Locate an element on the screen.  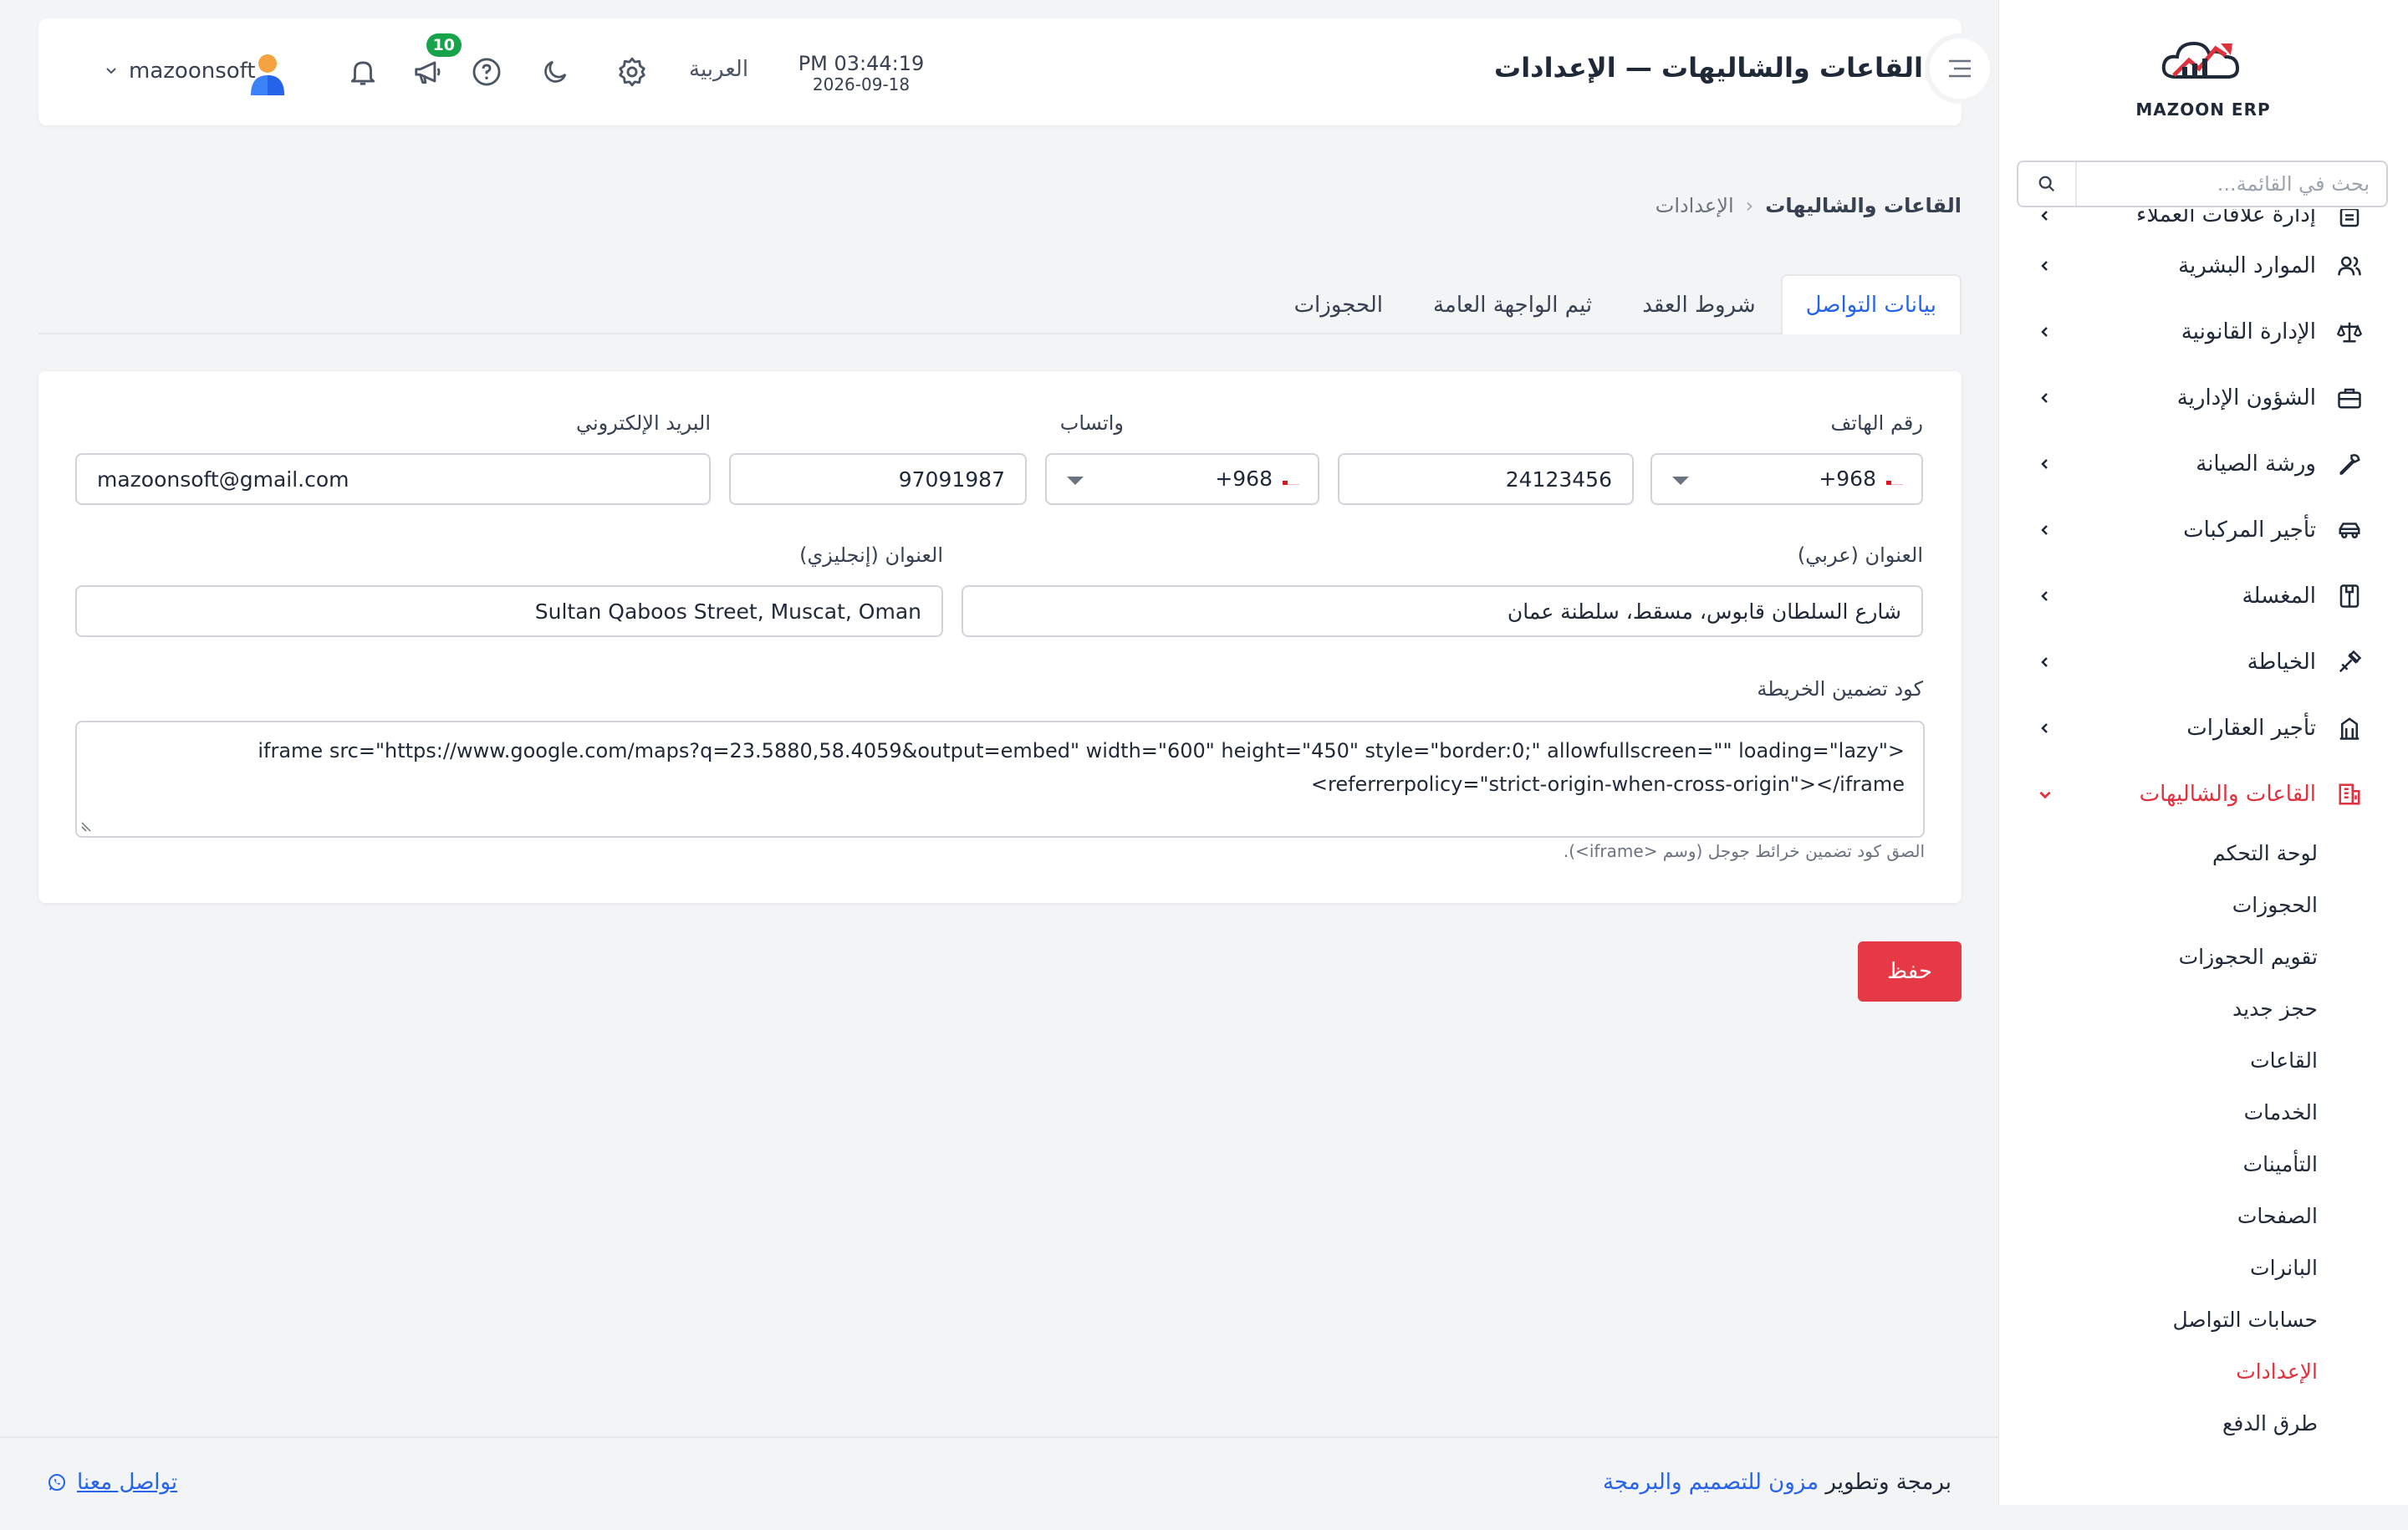
breadcrumb-current: الإعدادات is located at coordinates (1695, 205).